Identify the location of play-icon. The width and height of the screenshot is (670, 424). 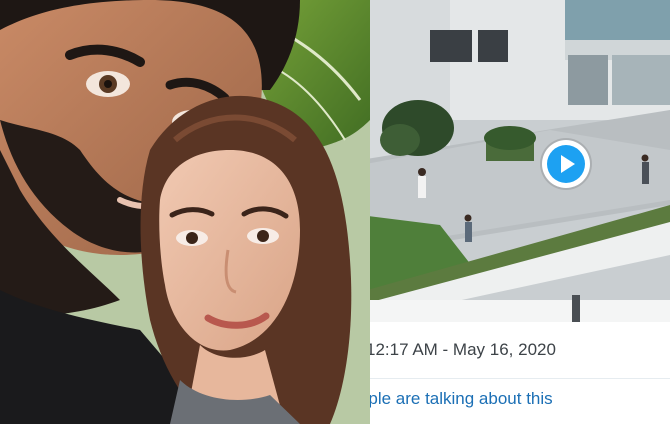
(566, 164).